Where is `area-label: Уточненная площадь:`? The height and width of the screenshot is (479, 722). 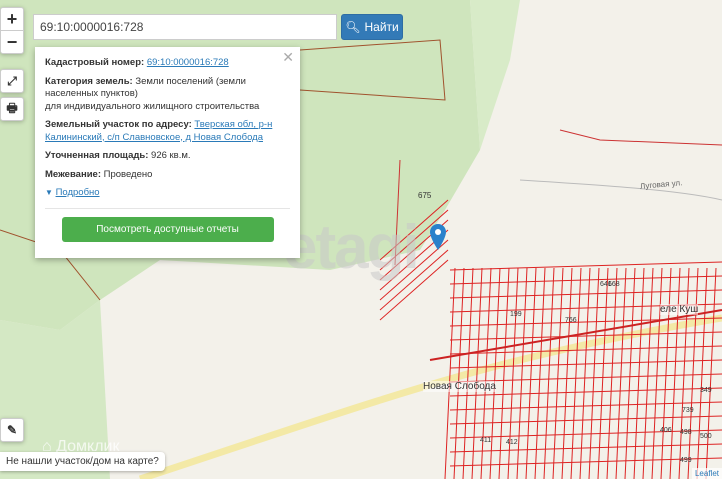 area-label: Уточненная площадь: is located at coordinates (97, 155).